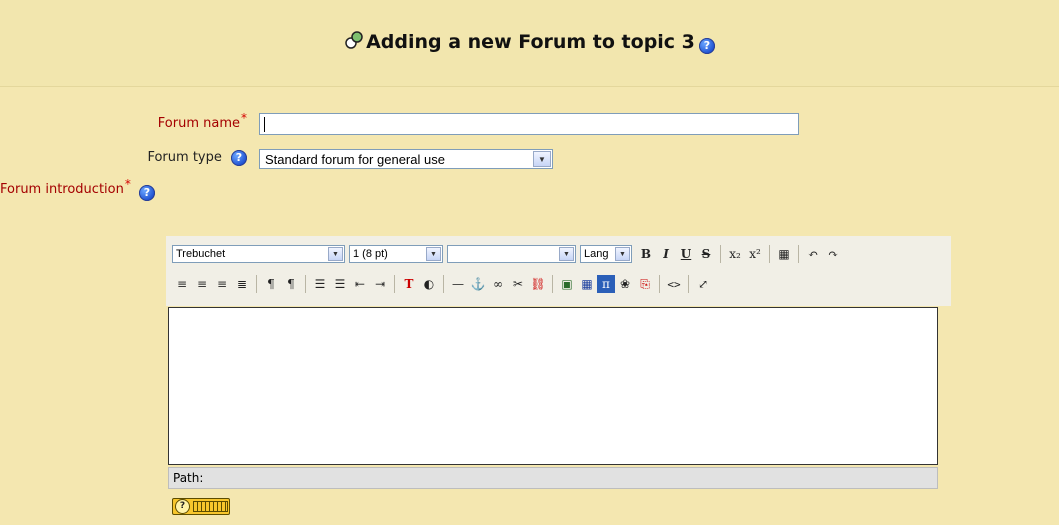 Image resolution: width=1059 pixels, height=525 pixels. Describe the element at coordinates (409, 284) in the screenshot. I see `text-color-icon: T` at that location.